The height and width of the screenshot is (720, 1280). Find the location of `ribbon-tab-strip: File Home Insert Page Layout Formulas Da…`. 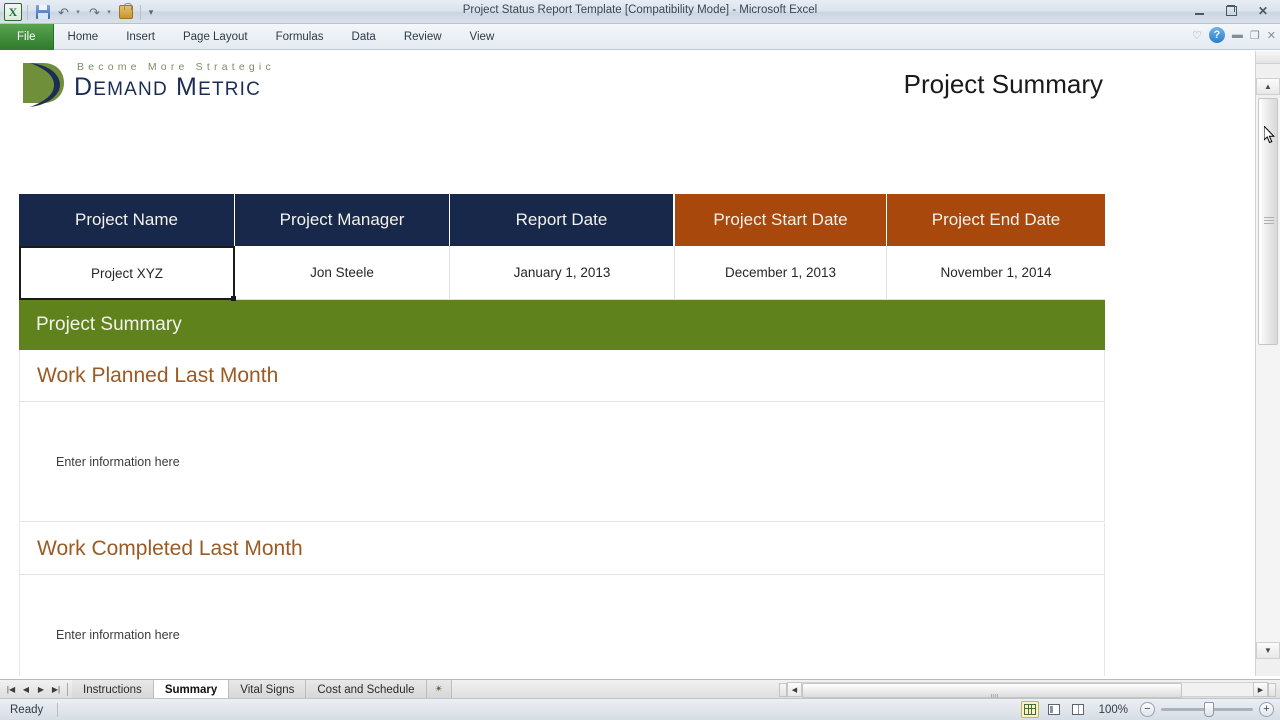

ribbon-tab-strip: File Home Insert Page Layout Formulas Da… is located at coordinates (640, 37).